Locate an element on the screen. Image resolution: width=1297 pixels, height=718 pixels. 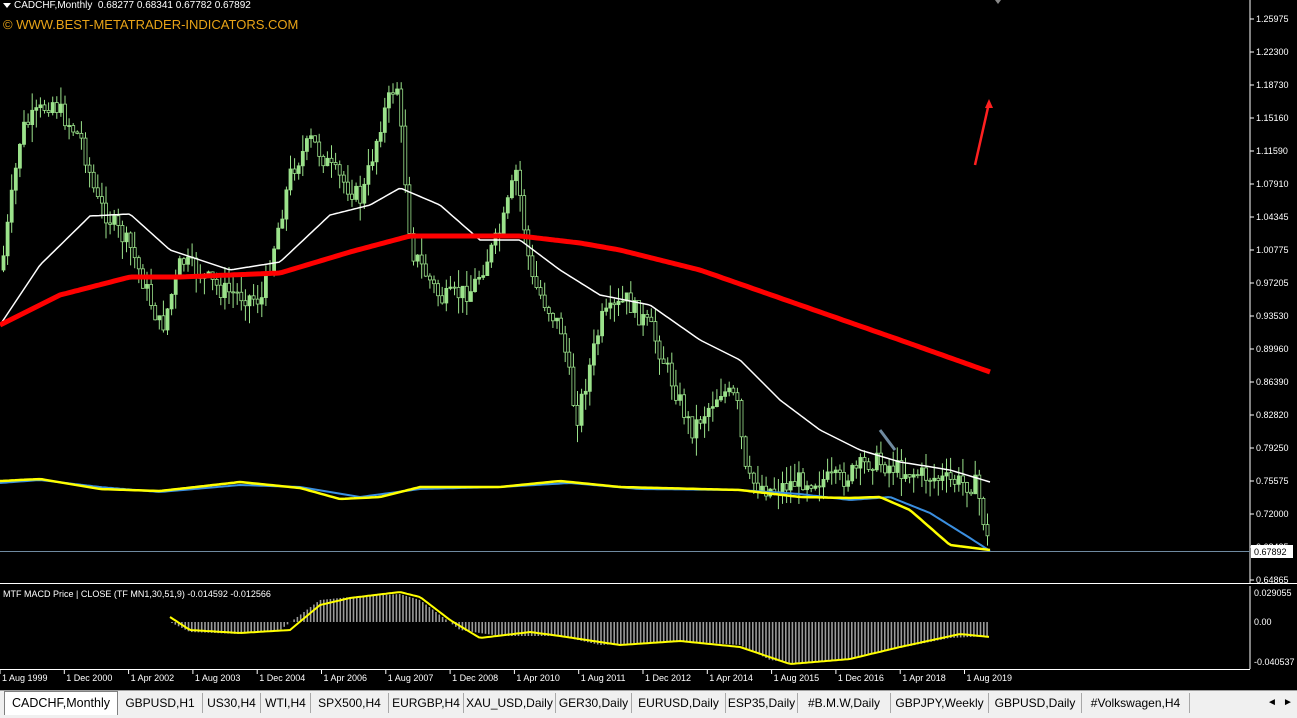
time-tick-label: 1 Apr 2006 is located at coordinates (346, 678).